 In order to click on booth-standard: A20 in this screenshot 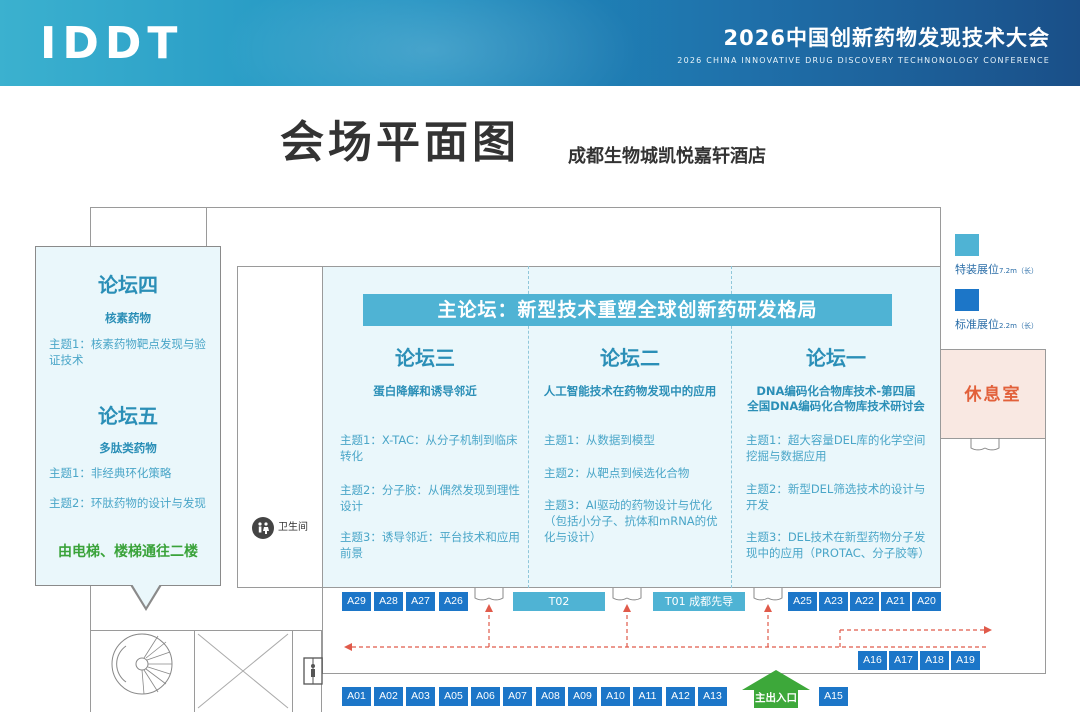, I will do `click(926, 601)`.